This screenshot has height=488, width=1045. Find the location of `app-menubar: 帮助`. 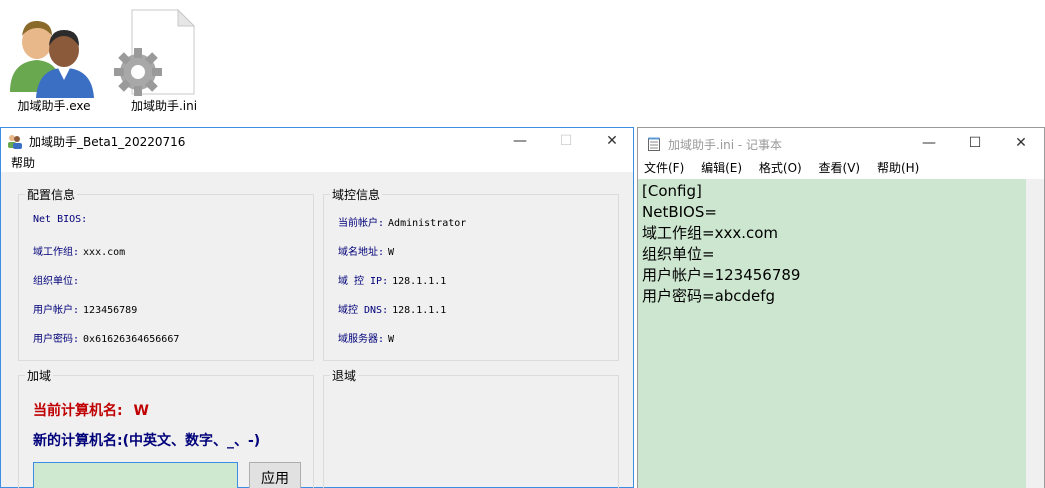

app-menubar: 帮助 is located at coordinates (317, 163).